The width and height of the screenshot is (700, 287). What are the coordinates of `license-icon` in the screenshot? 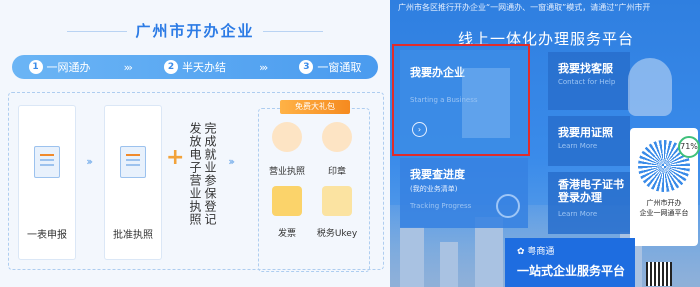 It's located at (287, 137).